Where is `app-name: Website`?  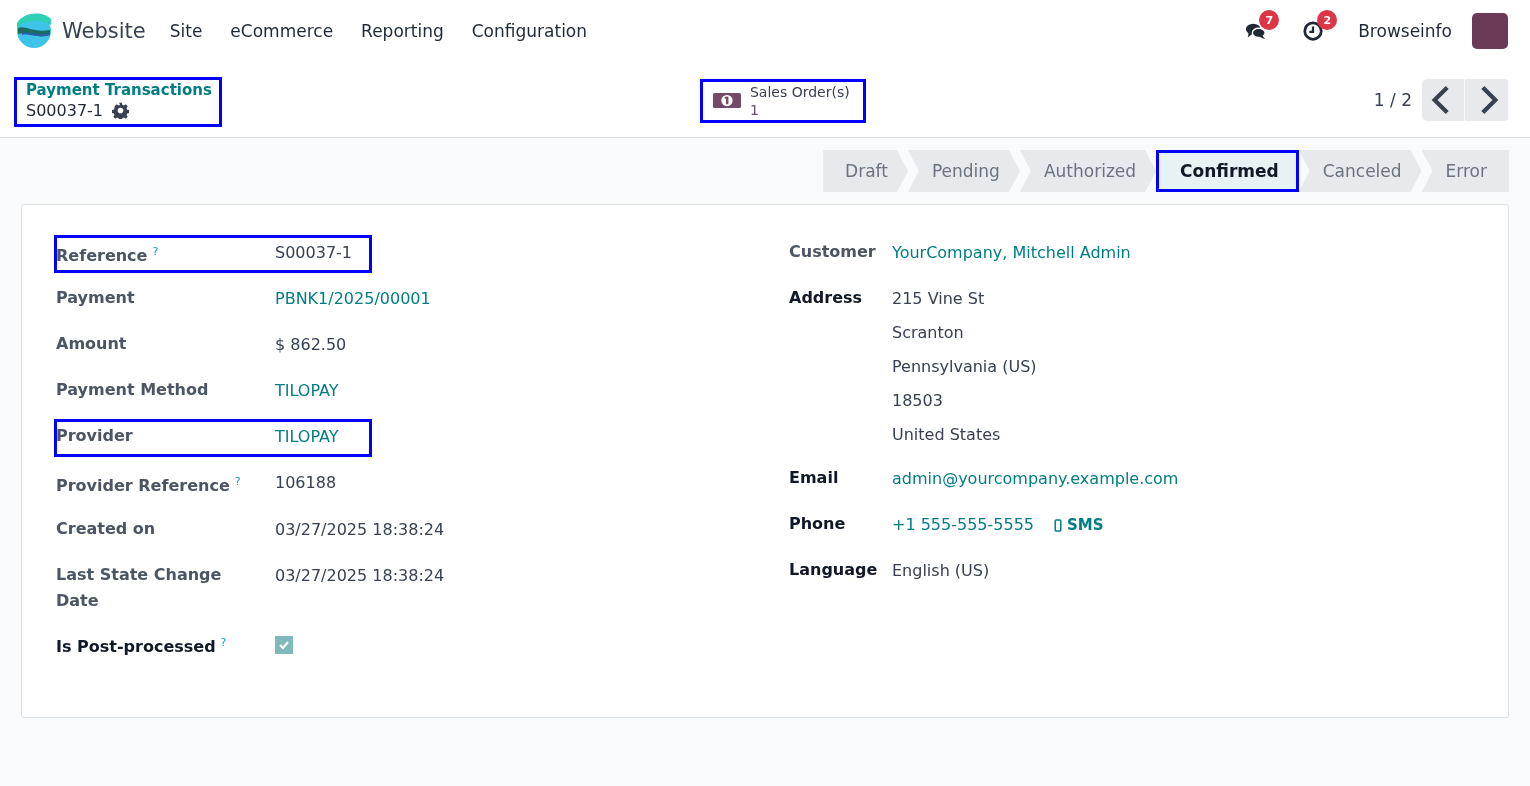
app-name: Website is located at coordinates (104, 31).